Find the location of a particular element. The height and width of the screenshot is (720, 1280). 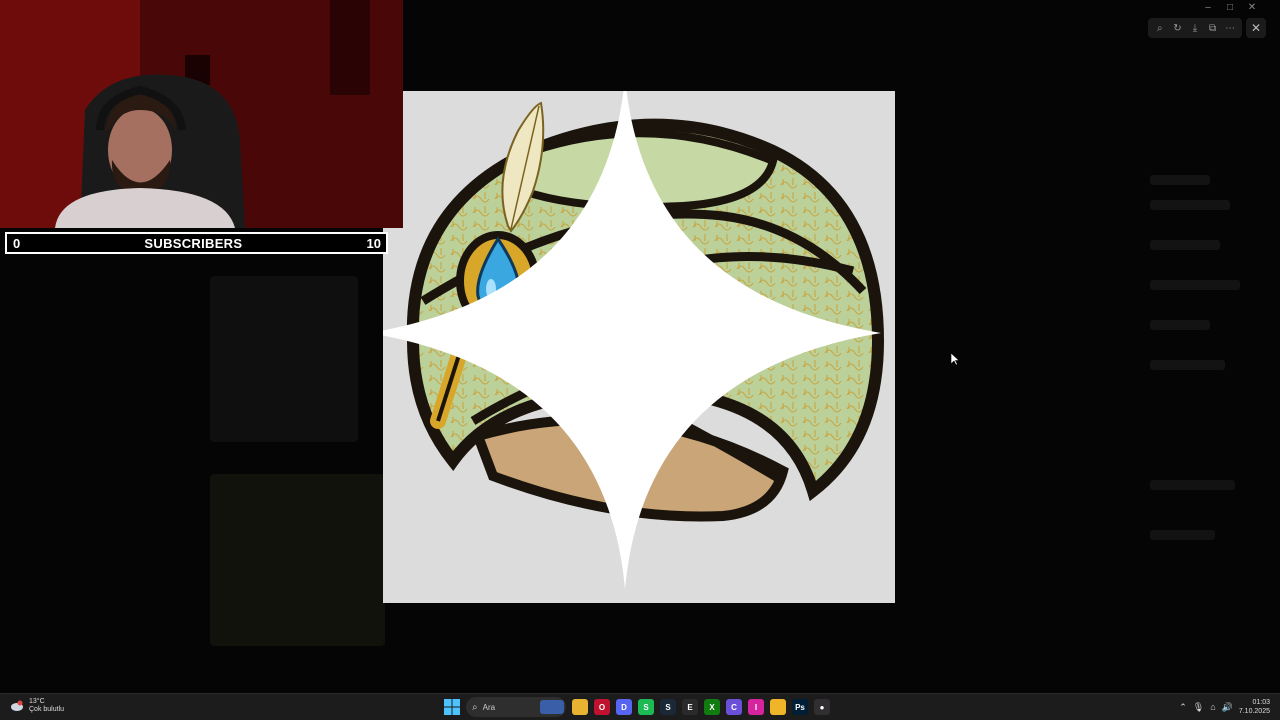

weather-widget: 13°C Çok bulutlu is located at coordinates (37, 706).